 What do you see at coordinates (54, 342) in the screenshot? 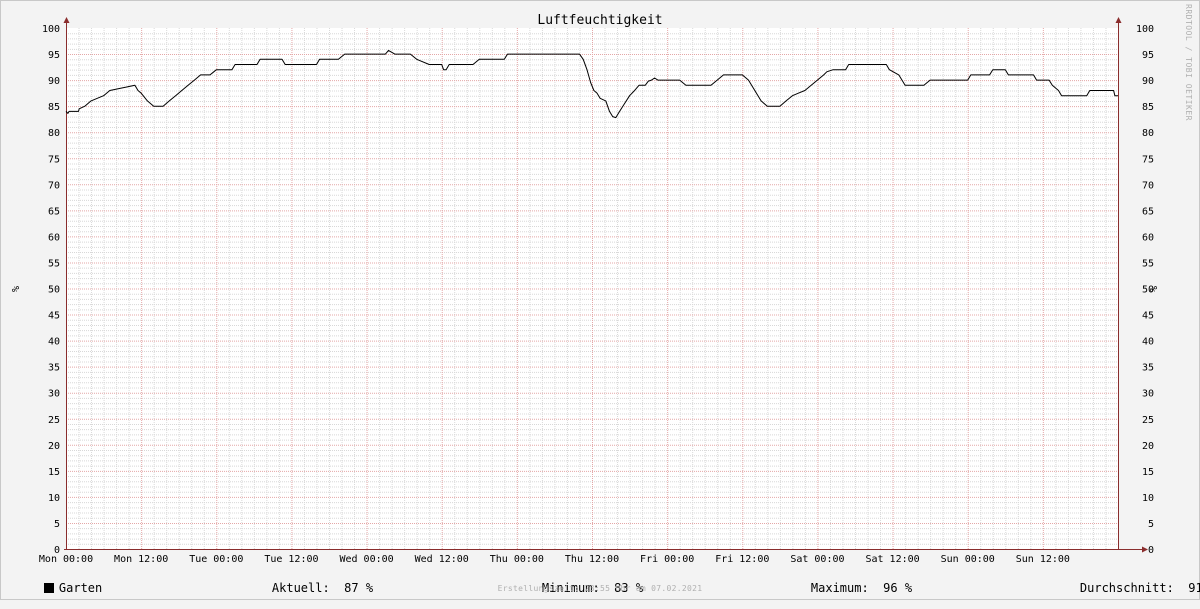
I see `y-tick-label-left: 40` at bounding box center [54, 342].